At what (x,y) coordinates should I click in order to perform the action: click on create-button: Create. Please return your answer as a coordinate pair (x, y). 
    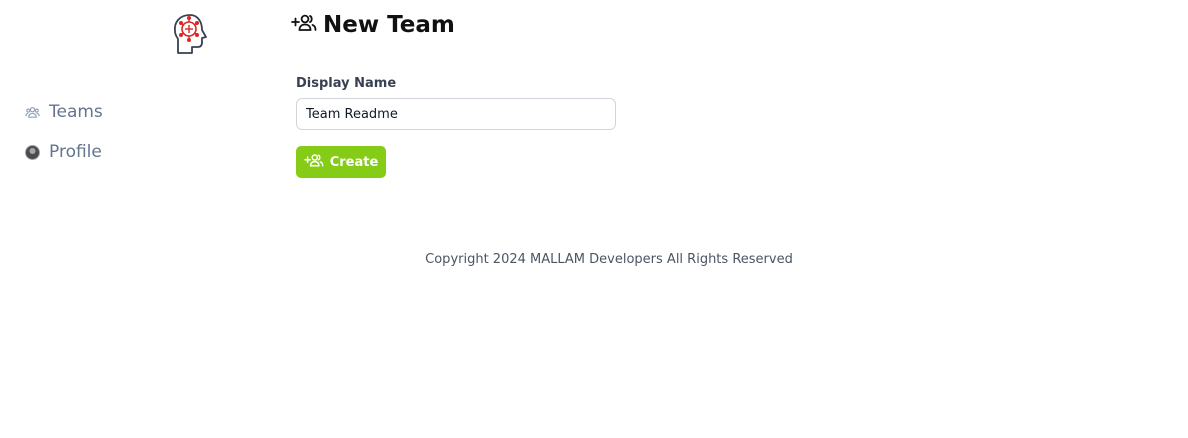
    Looking at the image, I should click on (341, 162).